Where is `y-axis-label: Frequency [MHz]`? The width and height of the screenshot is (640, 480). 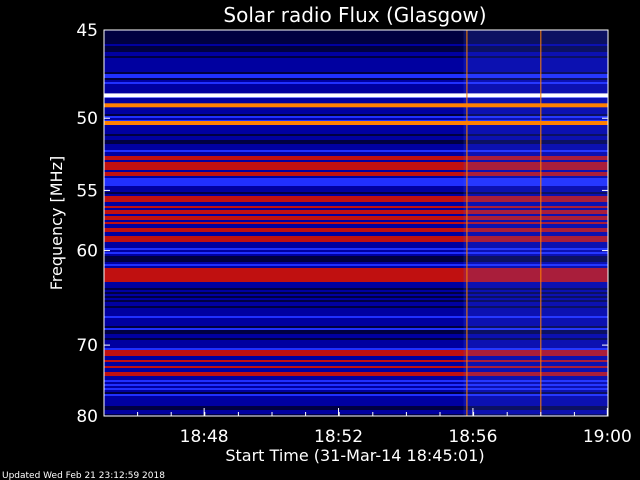
y-axis-label: Frequency [MHz] is located at coordinates (56, 223).